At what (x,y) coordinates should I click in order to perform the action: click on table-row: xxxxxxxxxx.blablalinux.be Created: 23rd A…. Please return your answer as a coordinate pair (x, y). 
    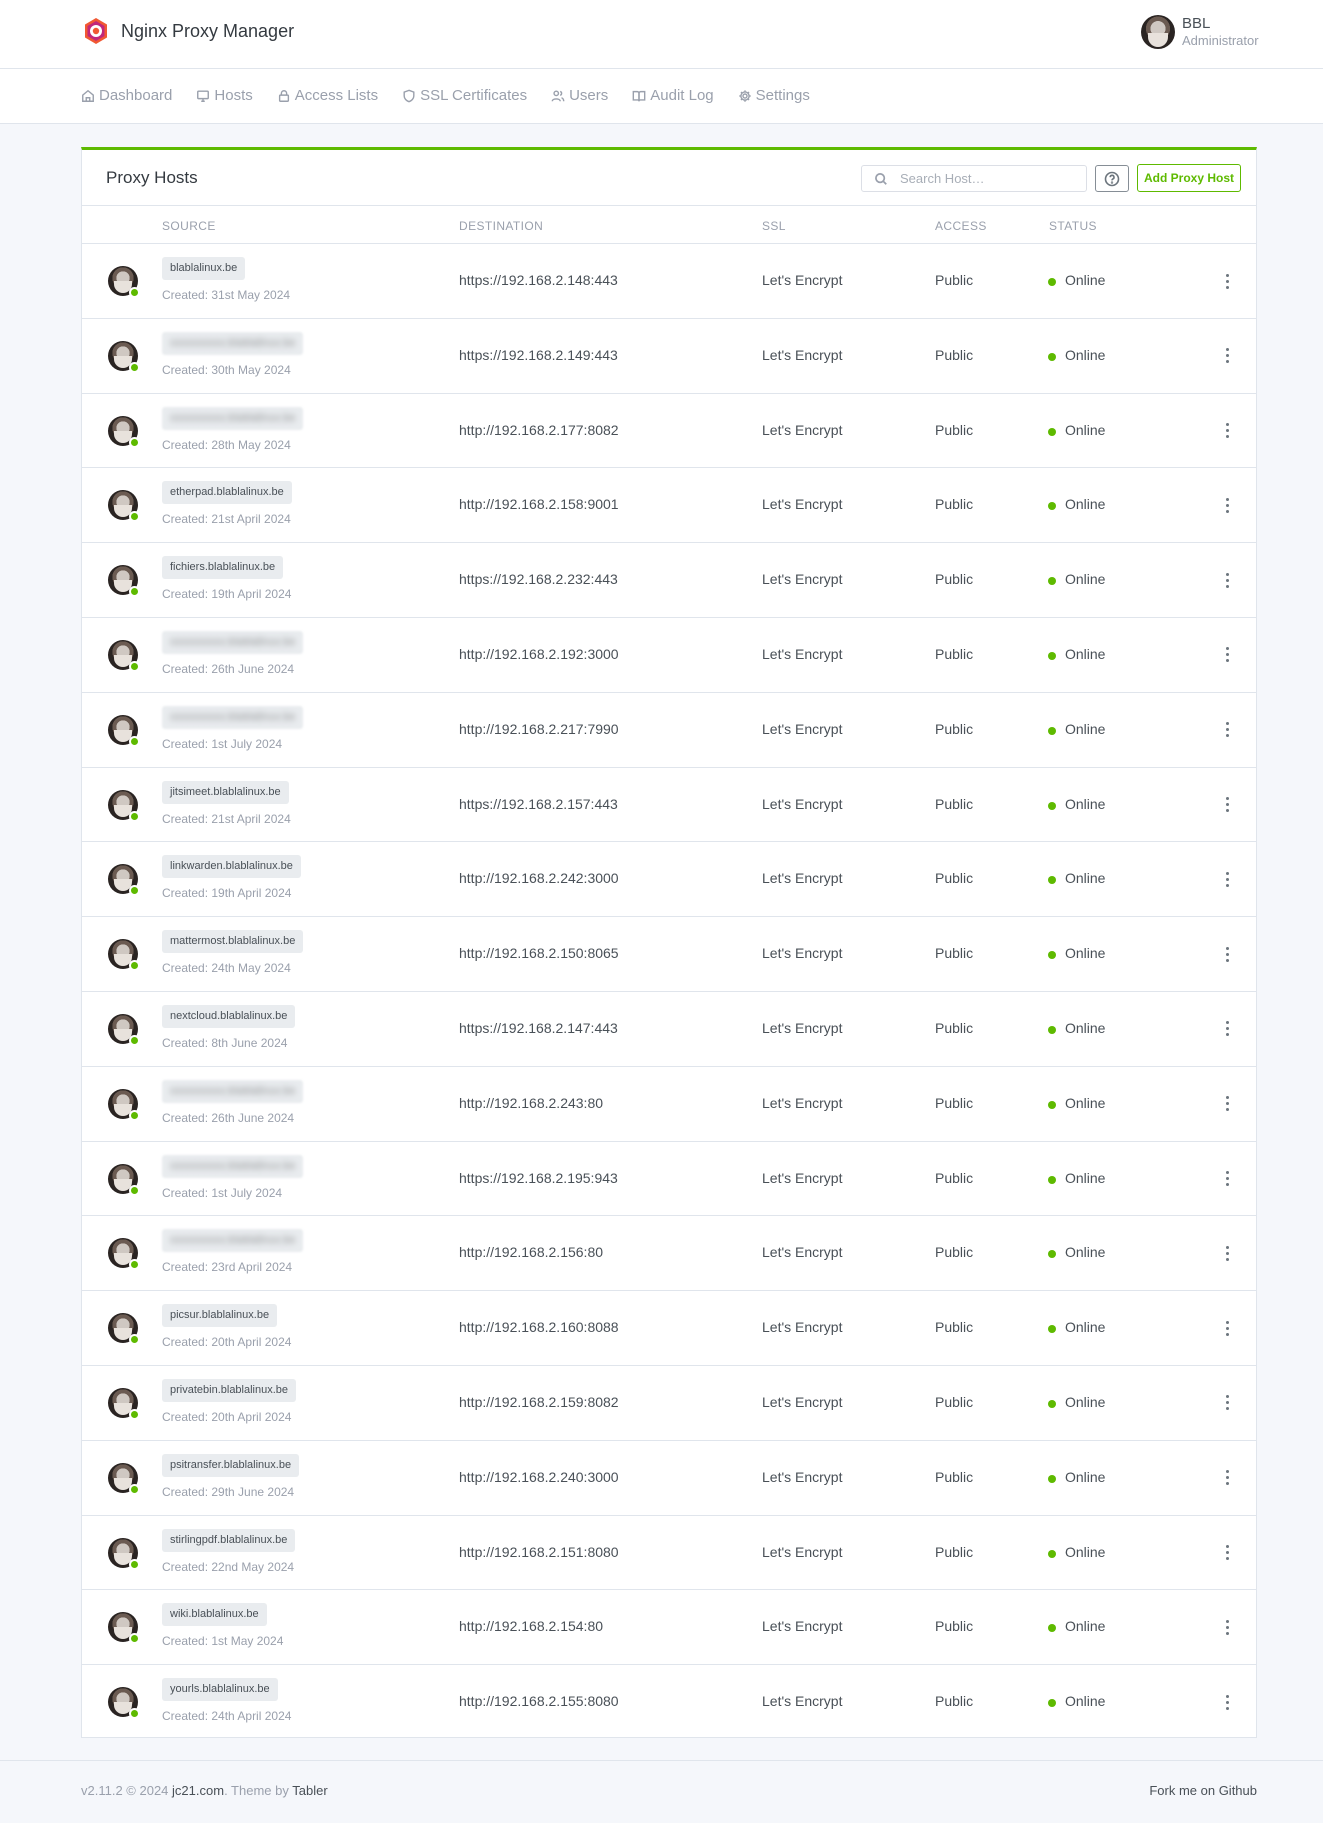
    Looking at the image, I should click on (669, 1254).